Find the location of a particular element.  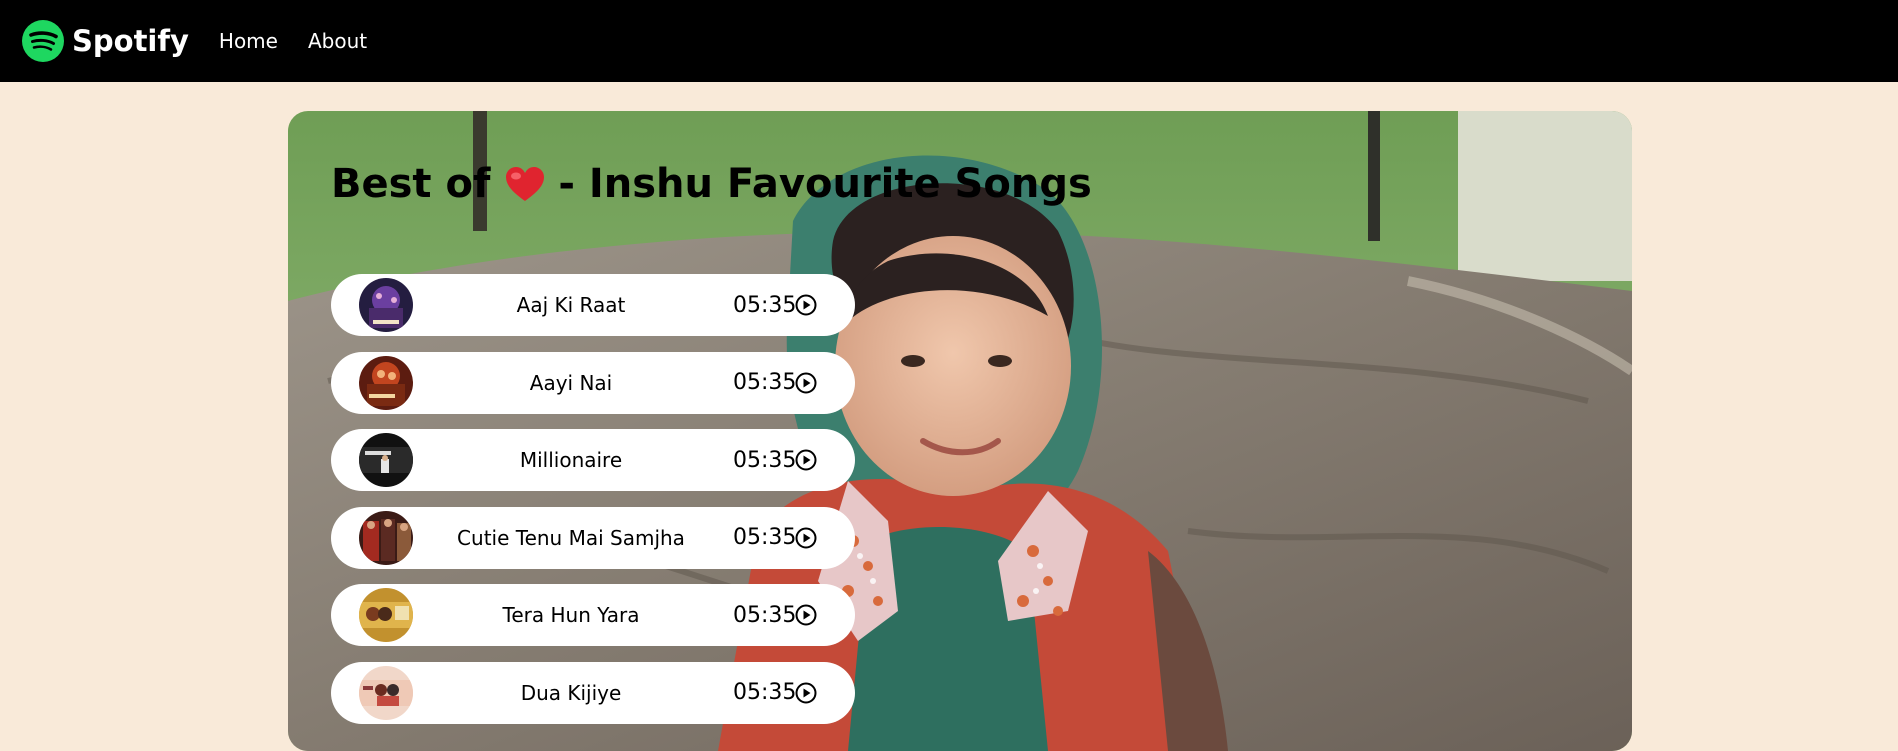

song-item: Dua Kijiye 05:35 is located at coordinates (593, 692).